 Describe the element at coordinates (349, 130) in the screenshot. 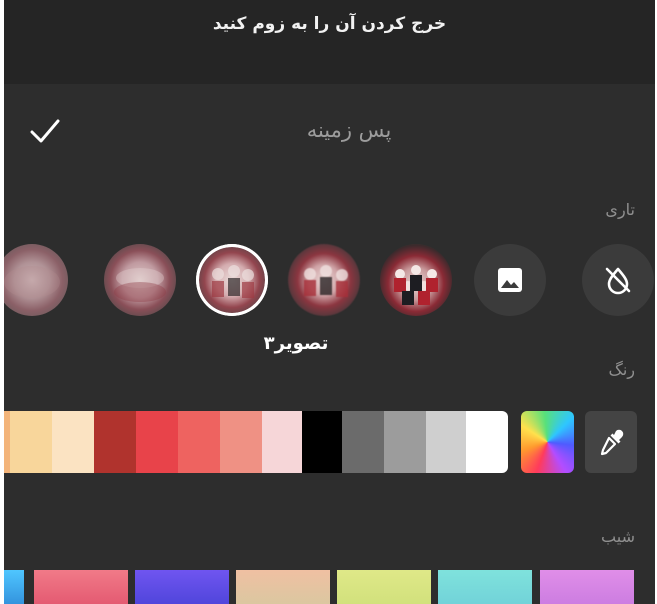

I see `panel-title: پس زمینه` at that location.